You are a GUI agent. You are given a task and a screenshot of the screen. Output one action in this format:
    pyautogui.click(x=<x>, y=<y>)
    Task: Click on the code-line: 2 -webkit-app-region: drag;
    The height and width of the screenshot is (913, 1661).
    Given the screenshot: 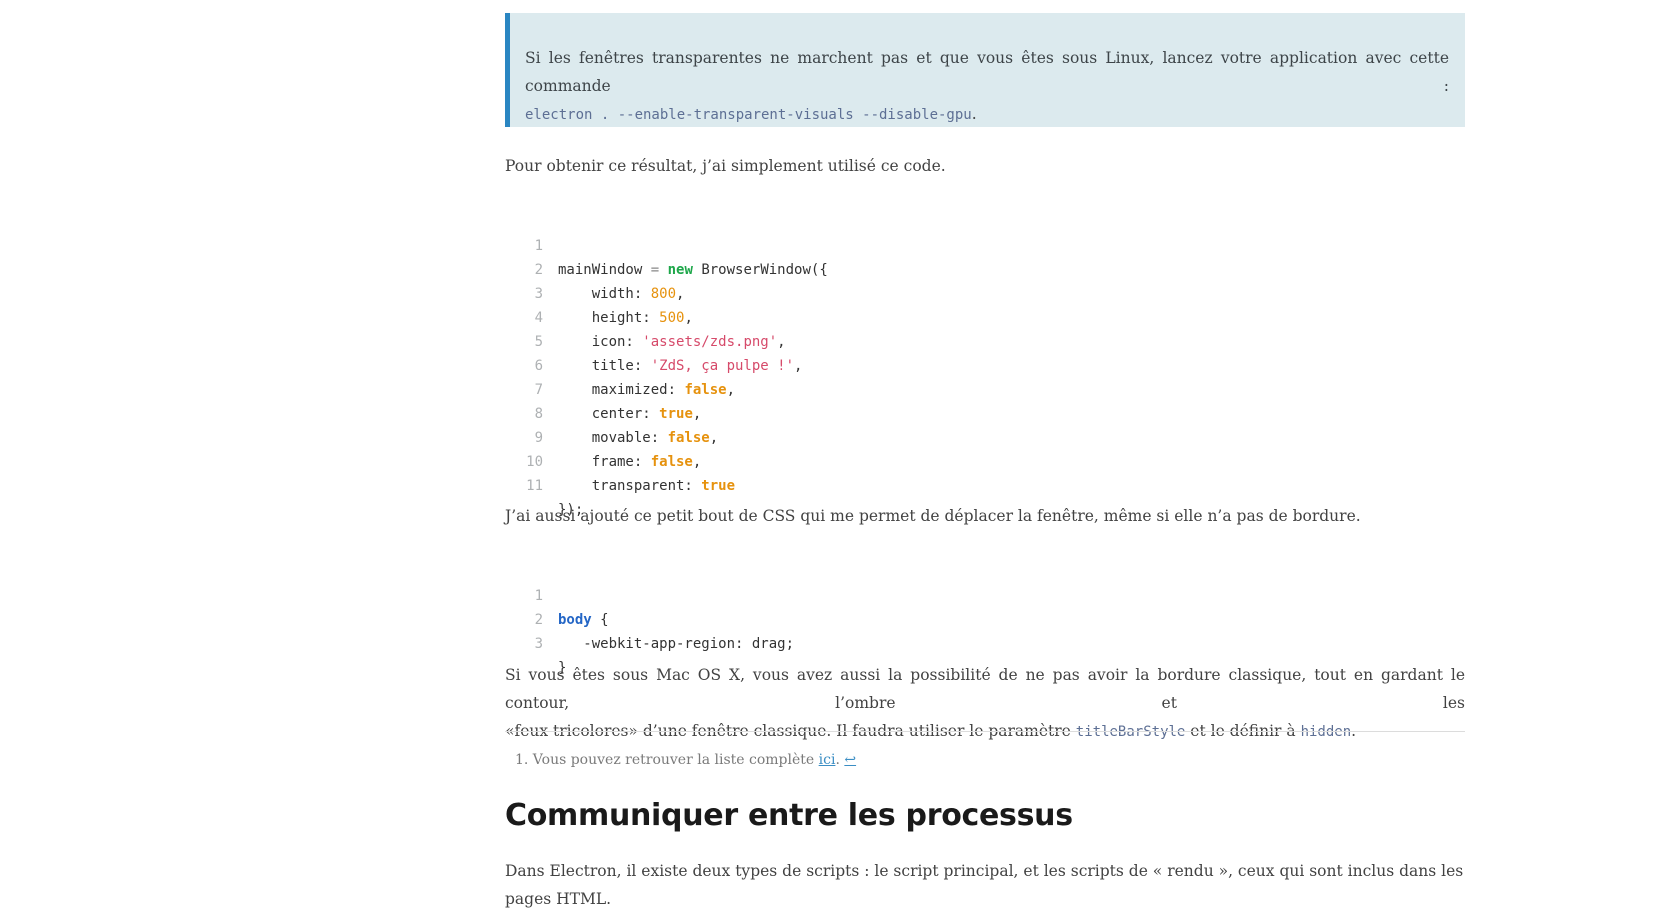 What is the action you would take?
    pyautogui.click(x=985, y=618)
    